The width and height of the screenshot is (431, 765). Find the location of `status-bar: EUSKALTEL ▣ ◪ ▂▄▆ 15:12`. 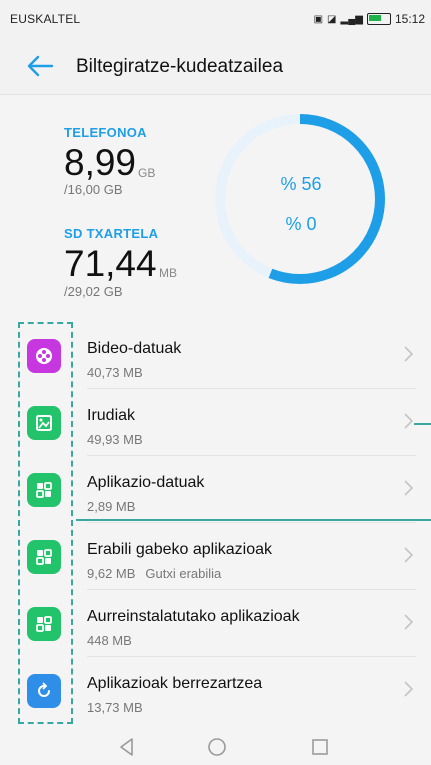

status-bar: EUSKALTEL ▣ ◪ ▂▄▆ 15:12 is located at coordinates (215, 19).